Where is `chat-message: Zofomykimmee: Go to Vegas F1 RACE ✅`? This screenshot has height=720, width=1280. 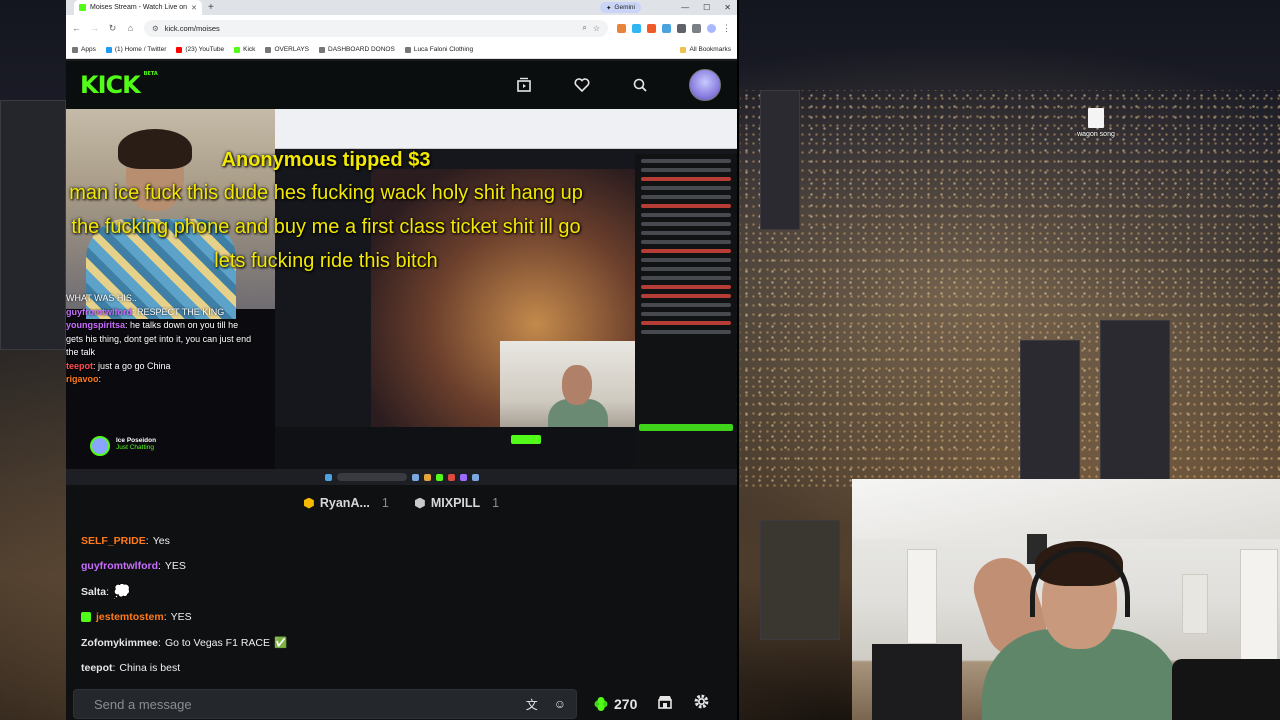 chat-message: Zofomykimmee: Go to Vegas F1 RACE ✅ is located at coordinates (409, 643).